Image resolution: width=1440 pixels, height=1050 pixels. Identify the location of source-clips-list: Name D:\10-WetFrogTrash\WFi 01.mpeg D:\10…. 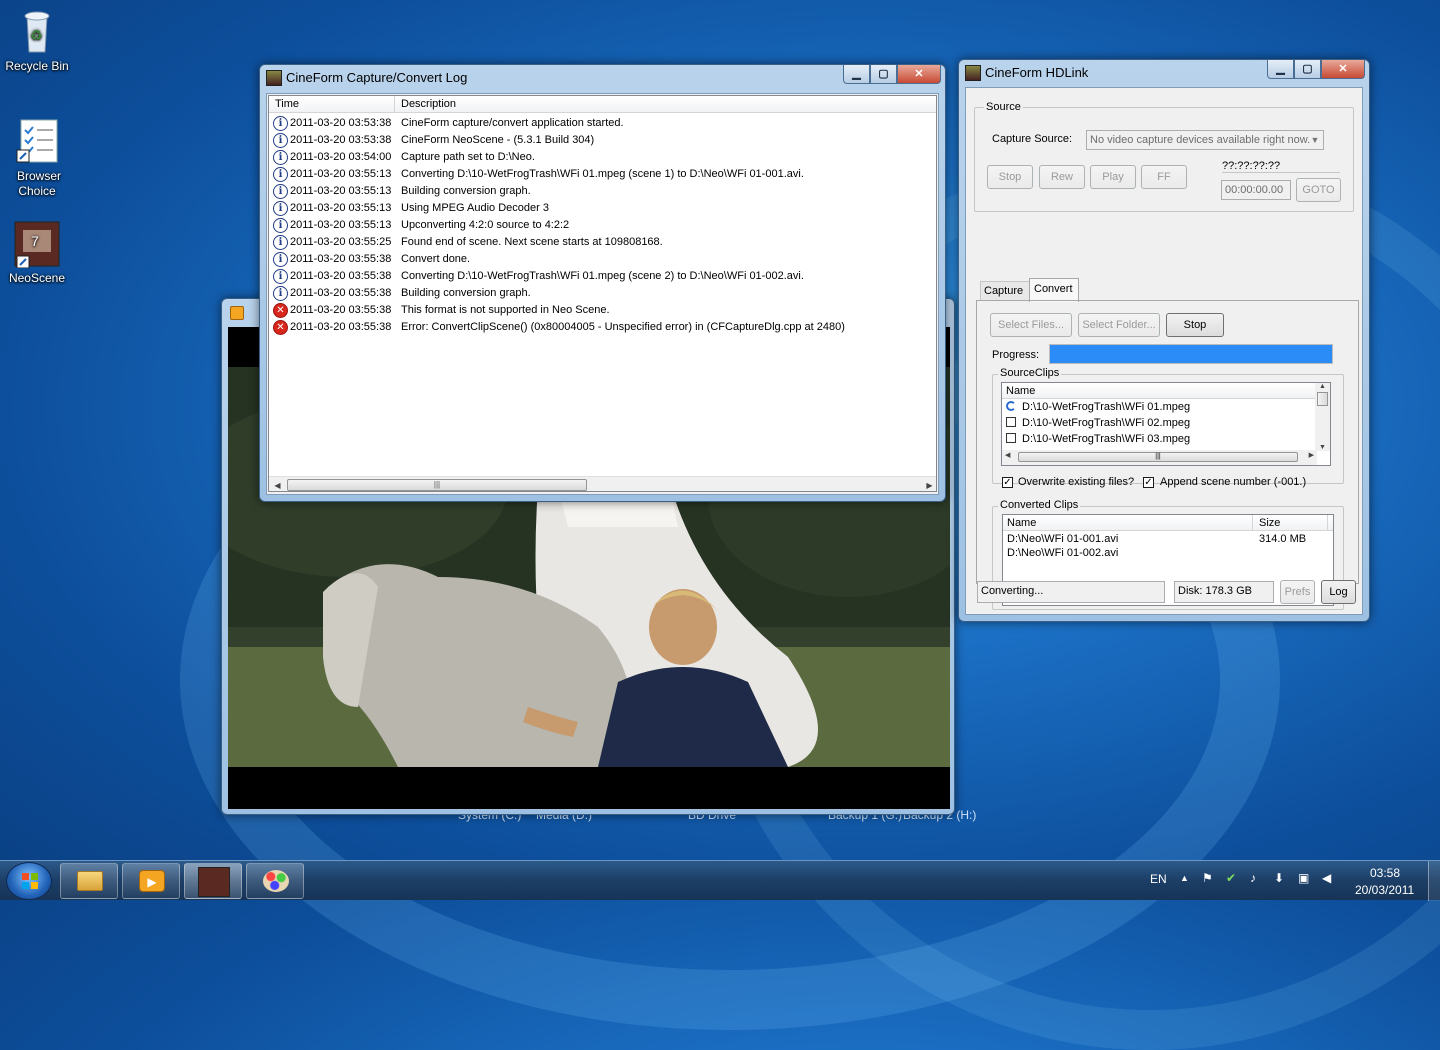
(1166, 424).